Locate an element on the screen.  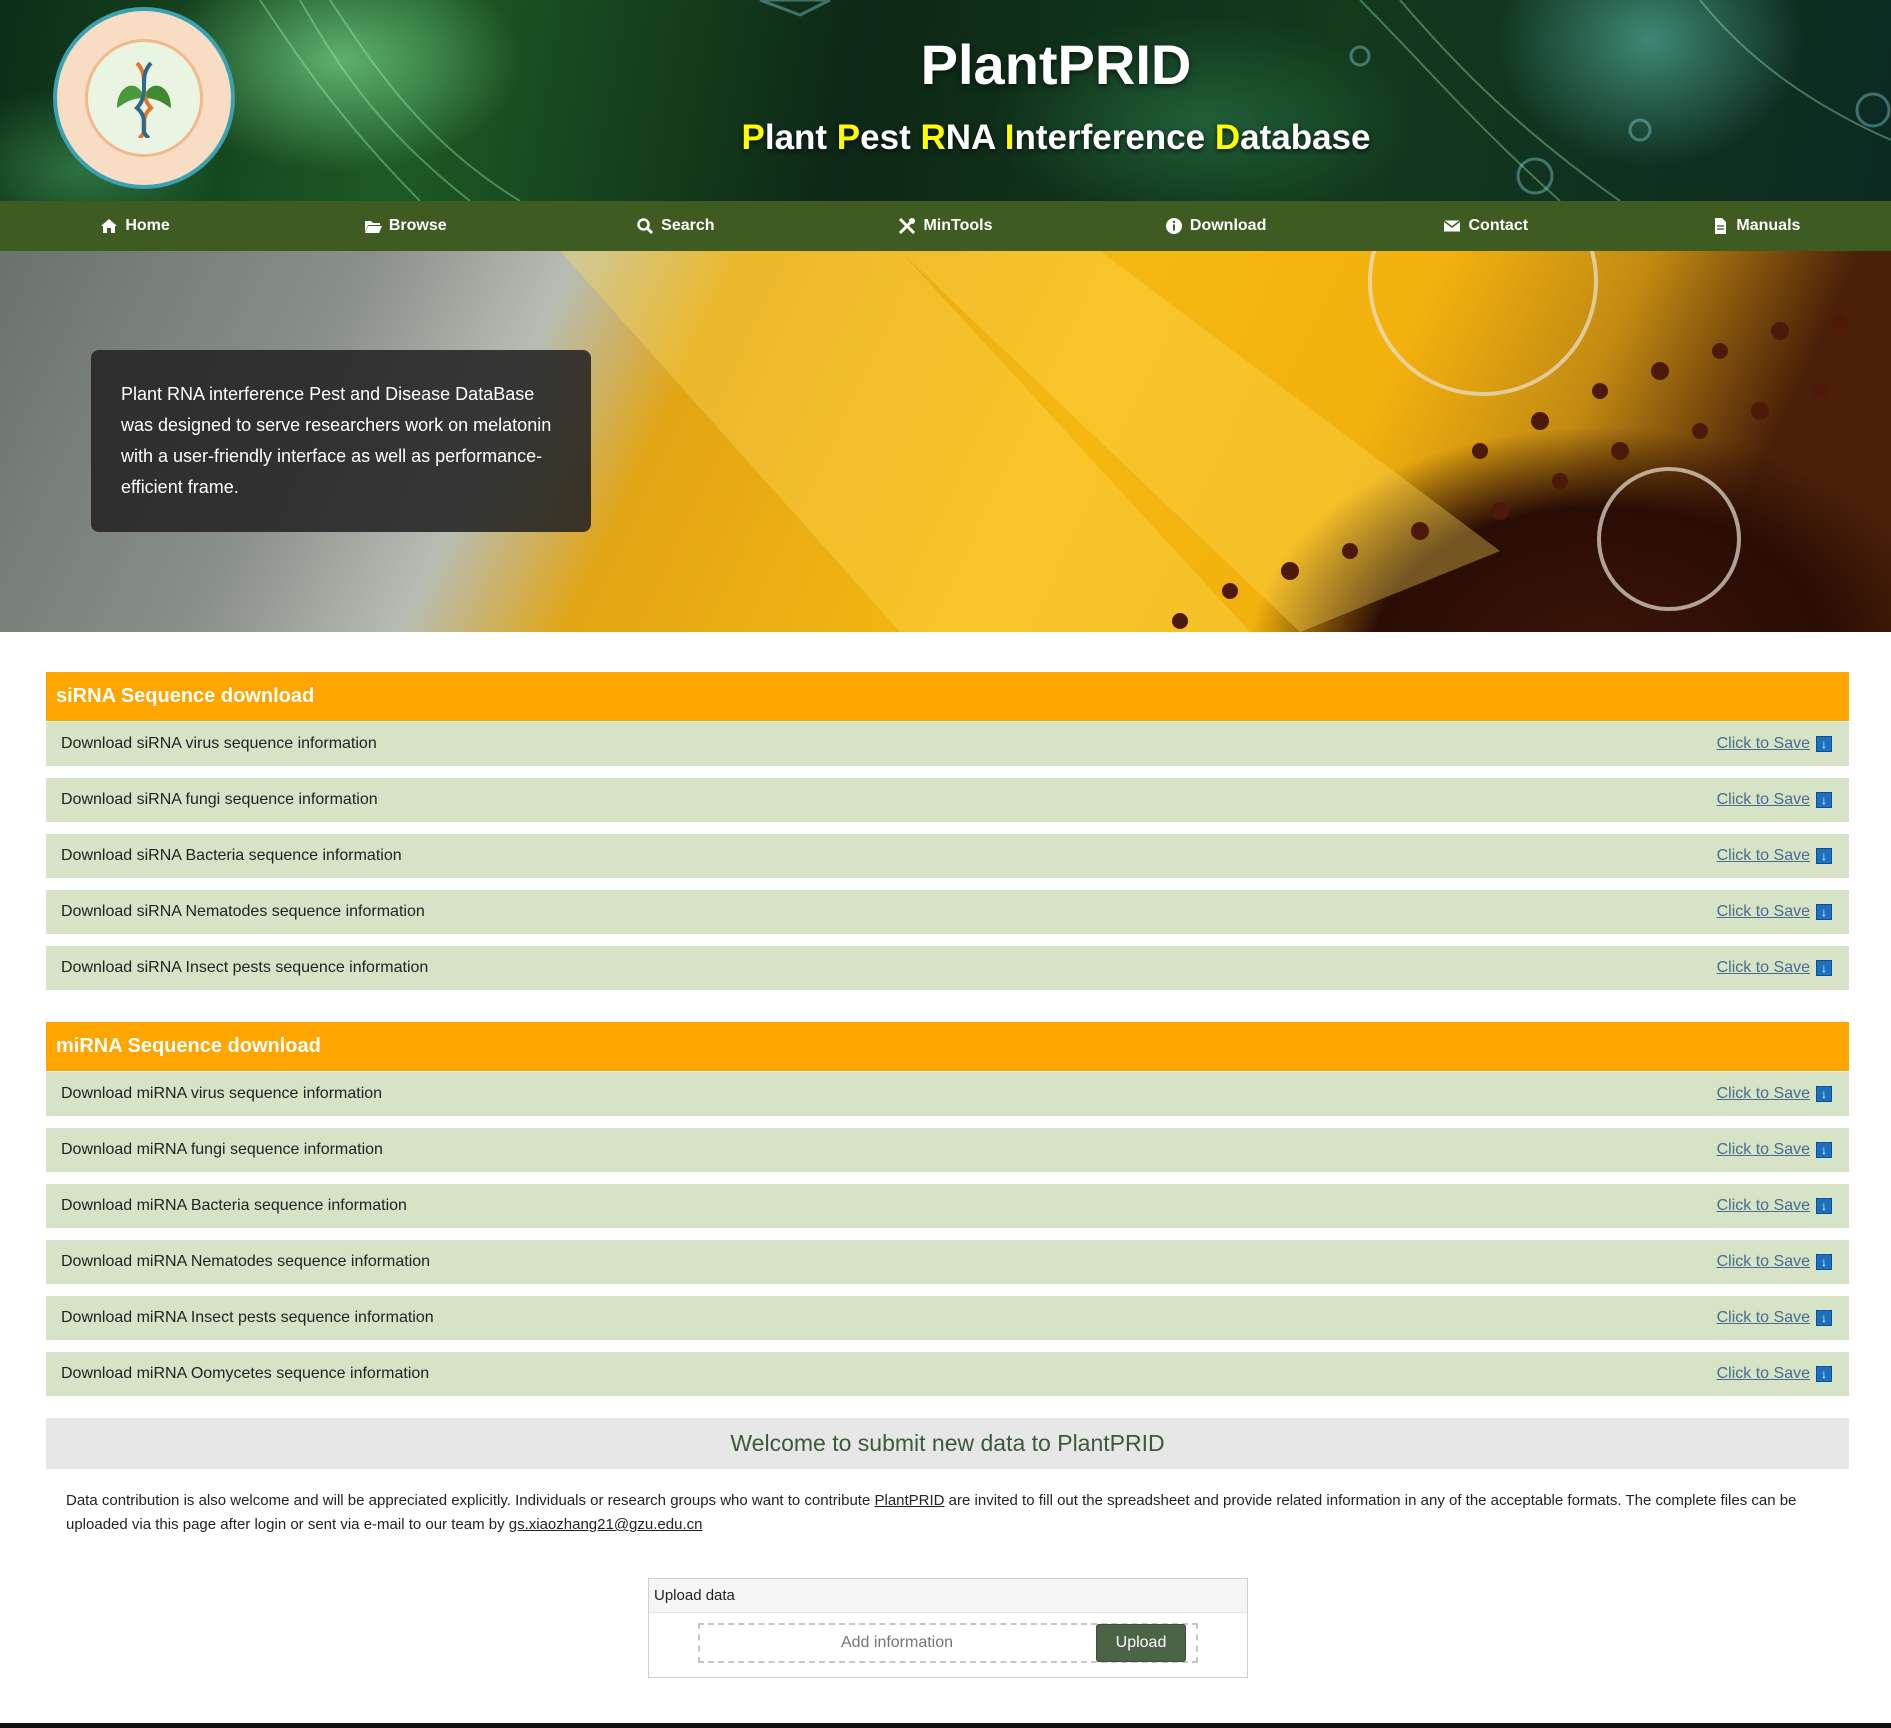
nav-search: Search is located at coordinates (675, 226).